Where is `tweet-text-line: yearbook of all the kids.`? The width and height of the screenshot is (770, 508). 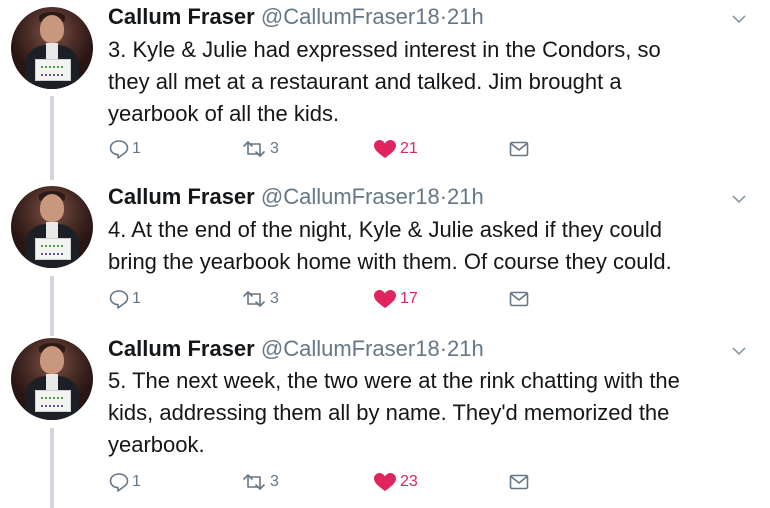
tweet-text-line: yearbook of all the kids. is located at coordinates (224, 113).